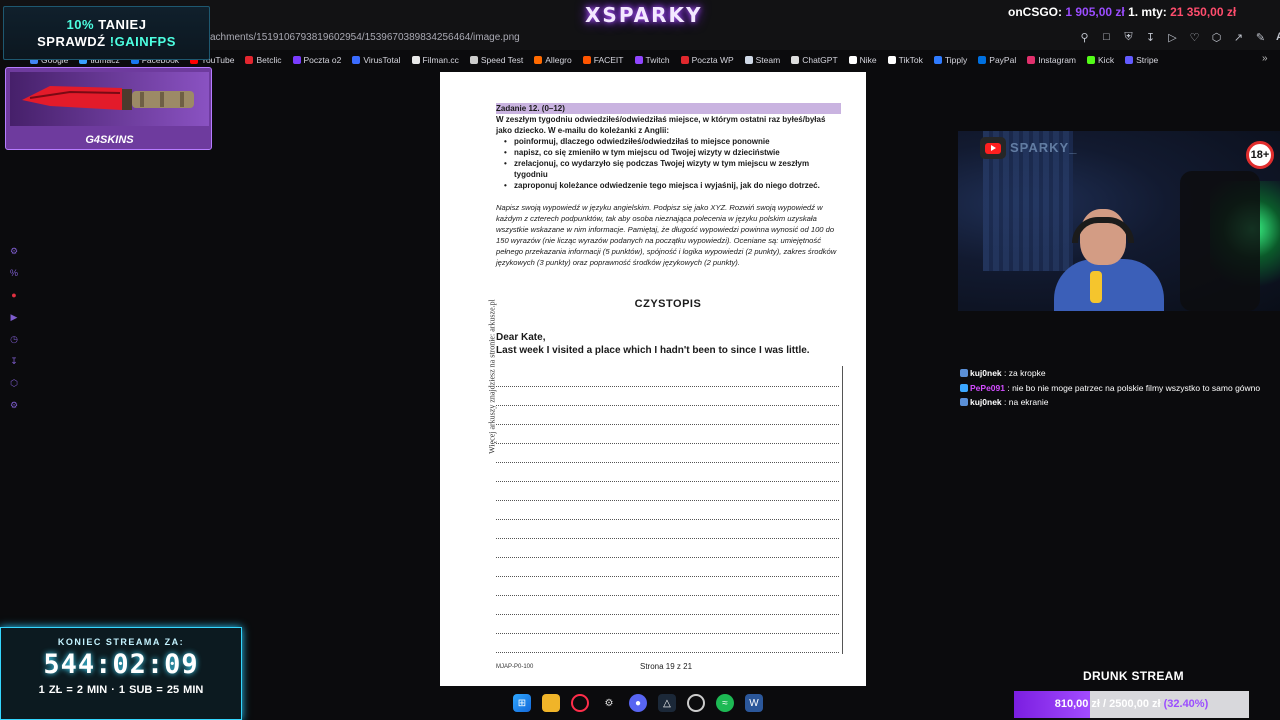 This screenshot has width=1280, height=720. I want to click on bookmark-label: TikTok, so click(910, 60).